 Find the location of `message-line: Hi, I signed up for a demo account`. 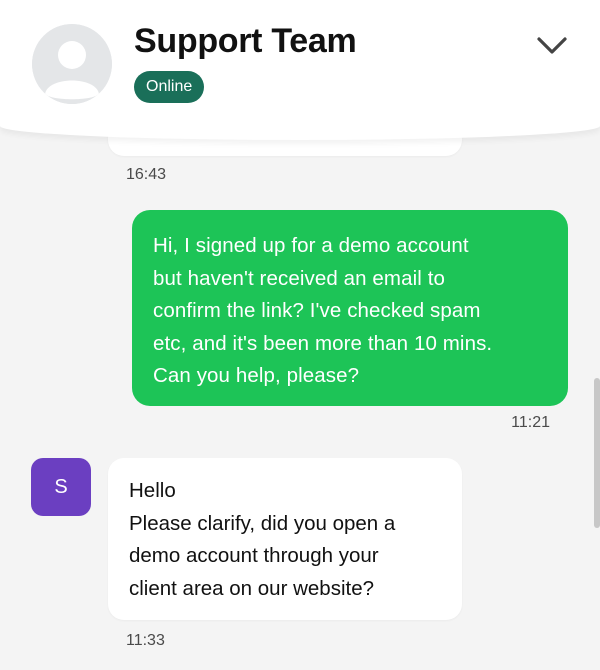

message-line: Hi, I signed up for a demo account is located at coordinates (311, 245).